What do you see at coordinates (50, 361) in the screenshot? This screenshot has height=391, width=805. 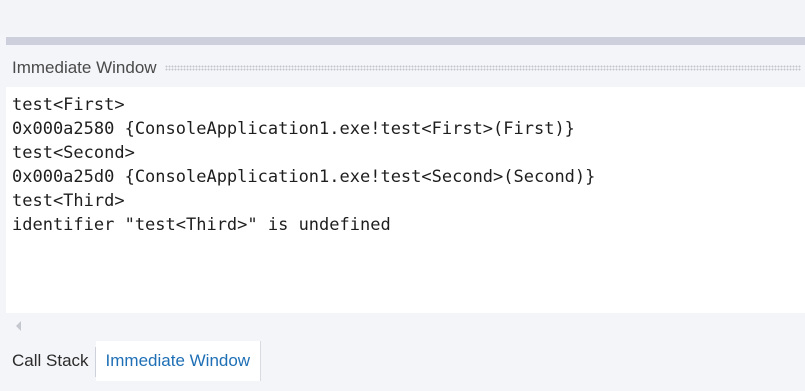 I see `tab-call-stack: Call Stack` at bounding box center [50, 361].